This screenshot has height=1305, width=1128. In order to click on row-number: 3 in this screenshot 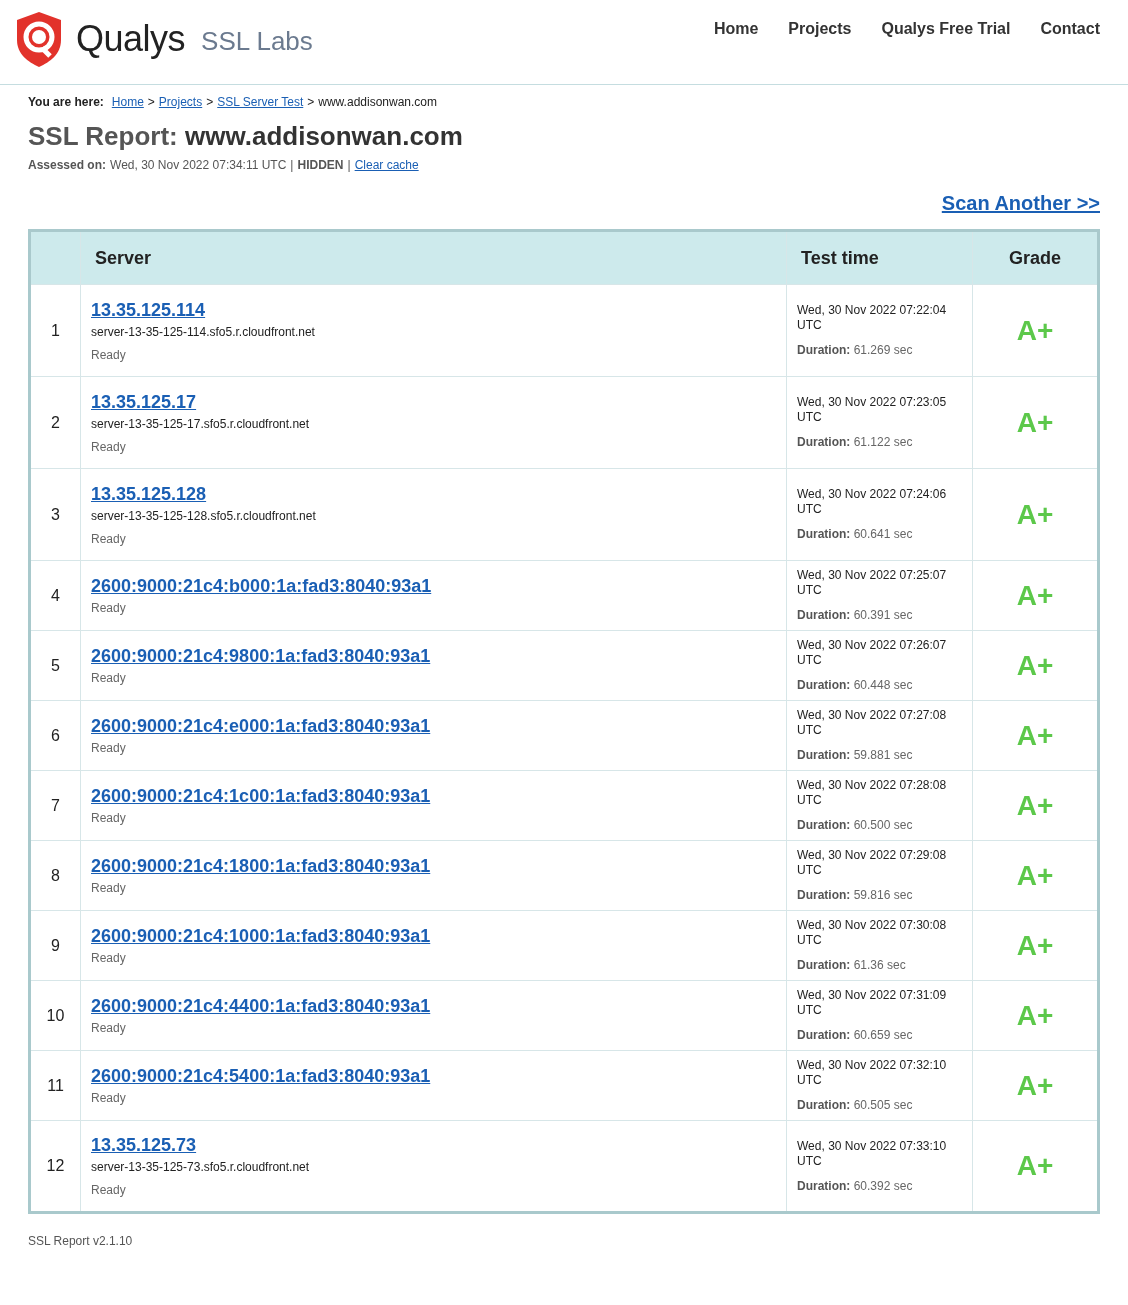, I will do `click(55, 514)`.